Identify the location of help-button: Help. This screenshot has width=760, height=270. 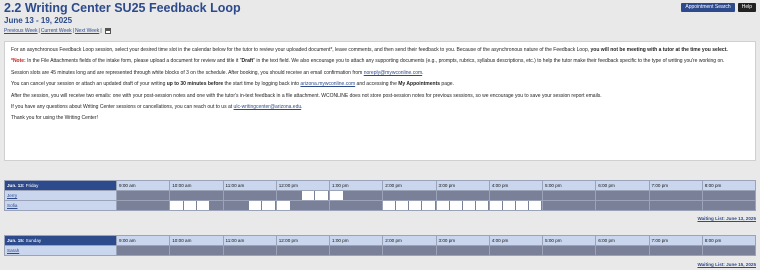
(746, 7).